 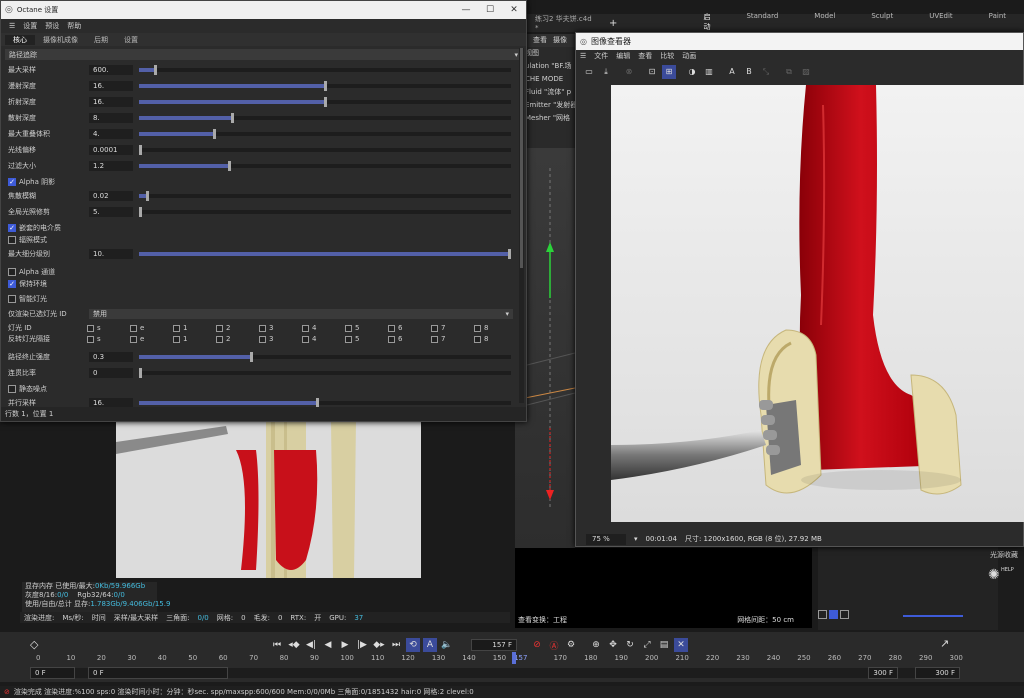 What do you see at coordinates (564, 23) in the screenshot?
I see `document-tab: 练习2 华夫饼.c4d *` at bounding box center [564, 23].